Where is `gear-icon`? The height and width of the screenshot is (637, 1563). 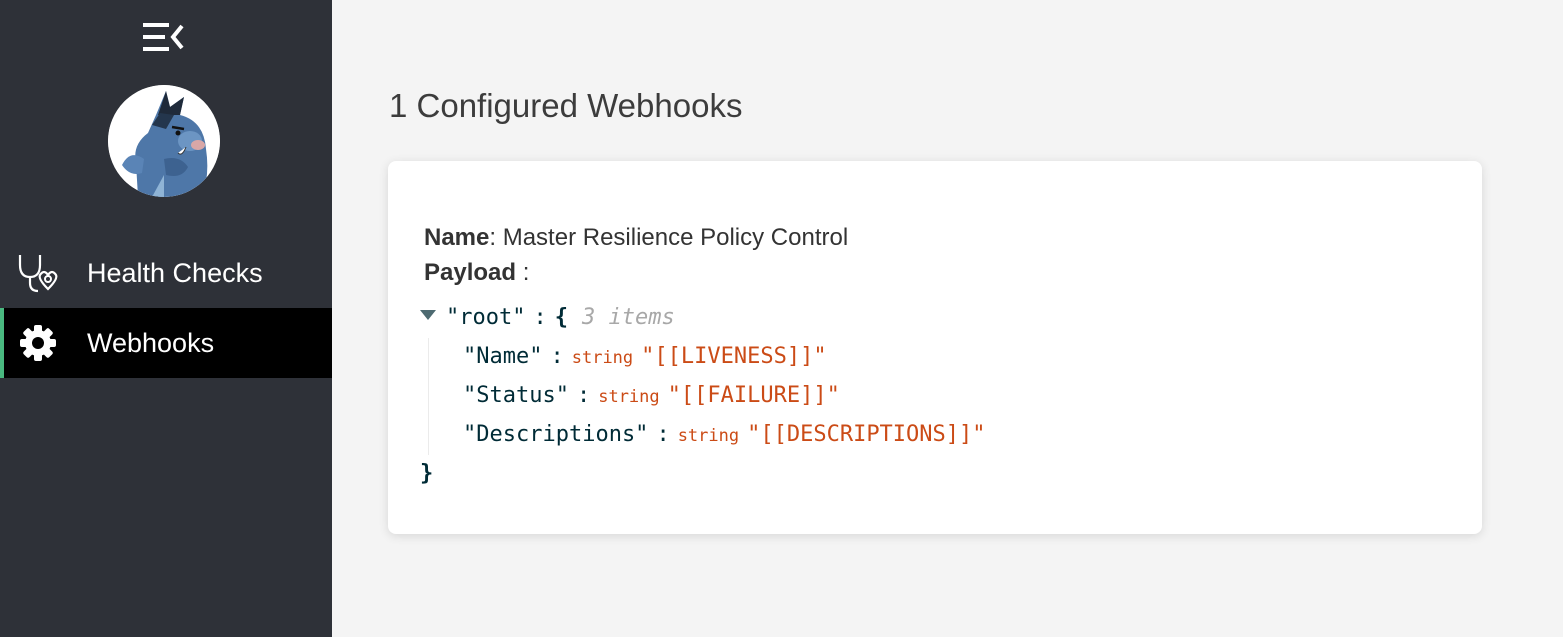
gear-icon is located at coordinates (38, 343).